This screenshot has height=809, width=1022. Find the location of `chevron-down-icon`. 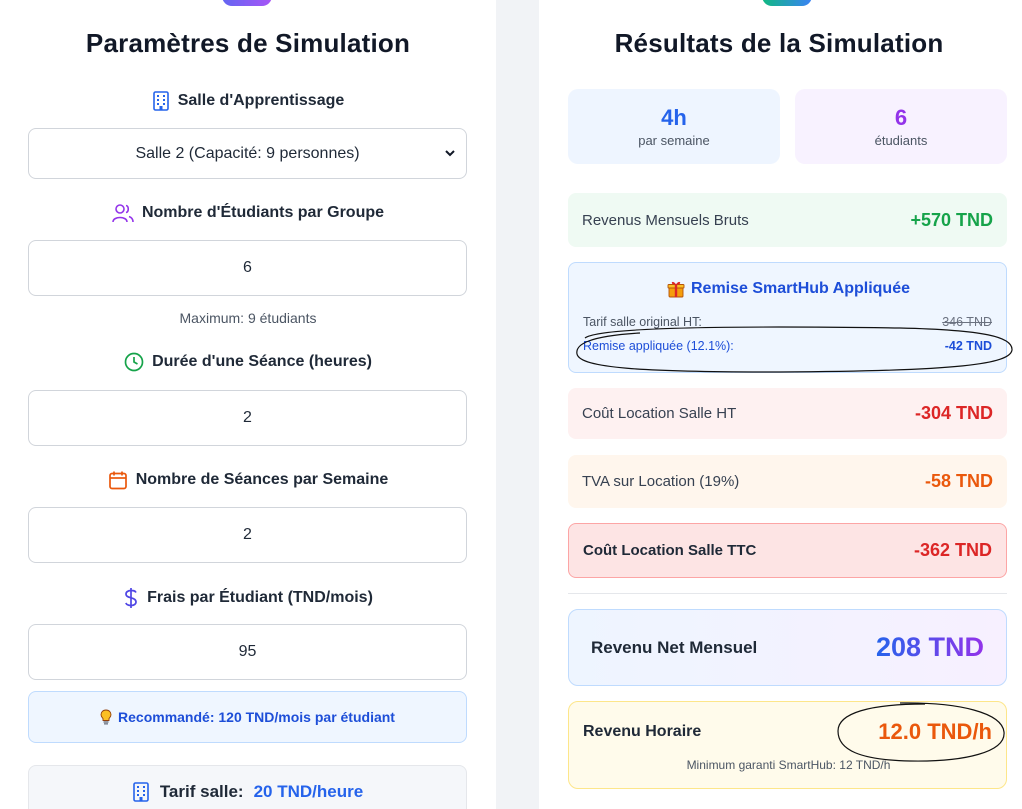

chevron-down-icon is located at coordinates (450, 153).